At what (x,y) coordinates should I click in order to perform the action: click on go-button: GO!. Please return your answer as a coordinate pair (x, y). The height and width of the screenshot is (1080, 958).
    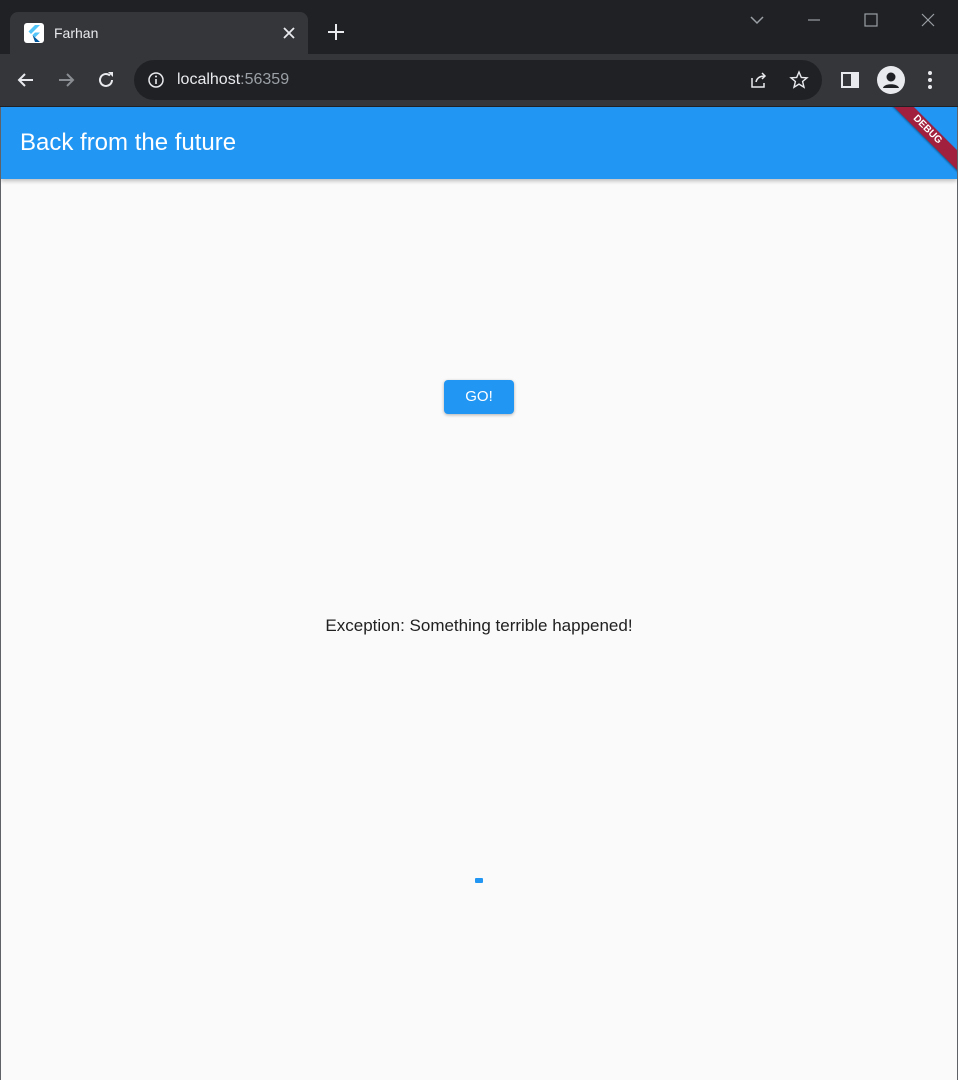
    Looking at the image, I should click on (479, 397).